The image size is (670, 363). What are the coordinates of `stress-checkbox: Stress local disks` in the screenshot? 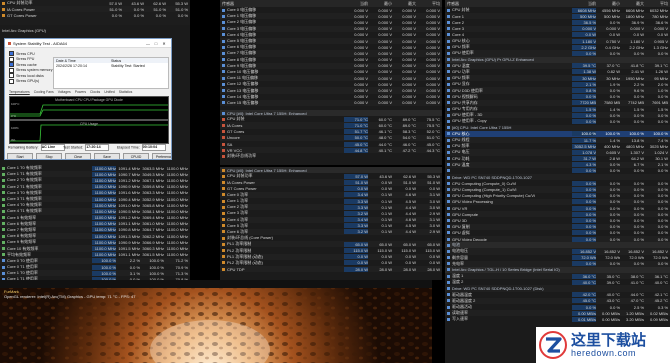 It's located at (26, 75).